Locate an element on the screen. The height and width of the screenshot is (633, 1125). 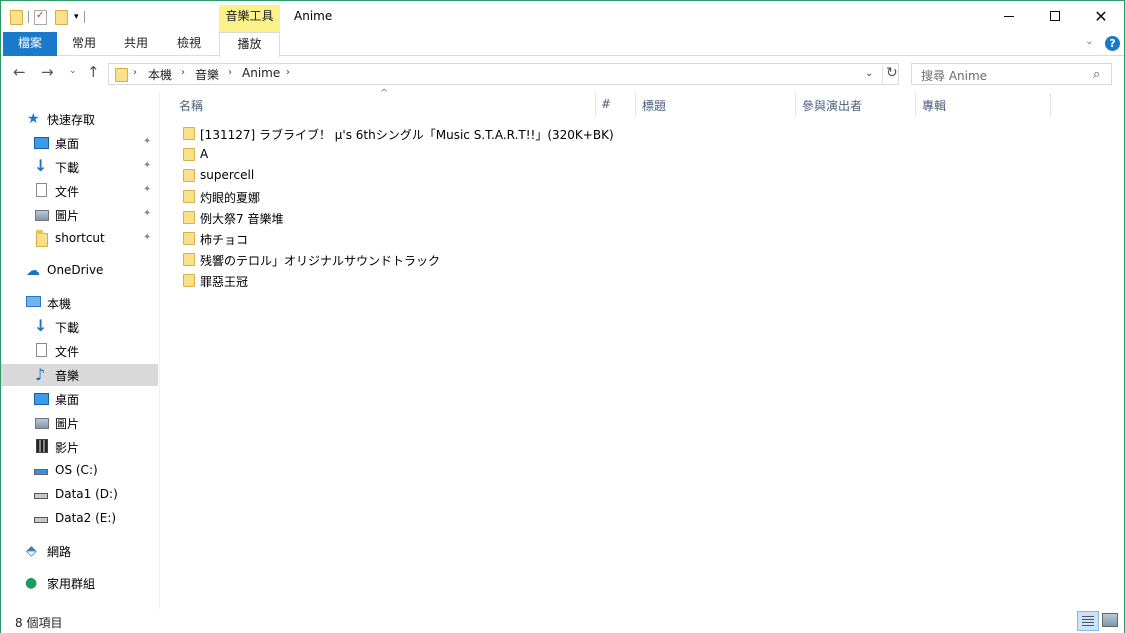
search-placeholder: 搜尋 Anime is located at coordinates (954, 76).